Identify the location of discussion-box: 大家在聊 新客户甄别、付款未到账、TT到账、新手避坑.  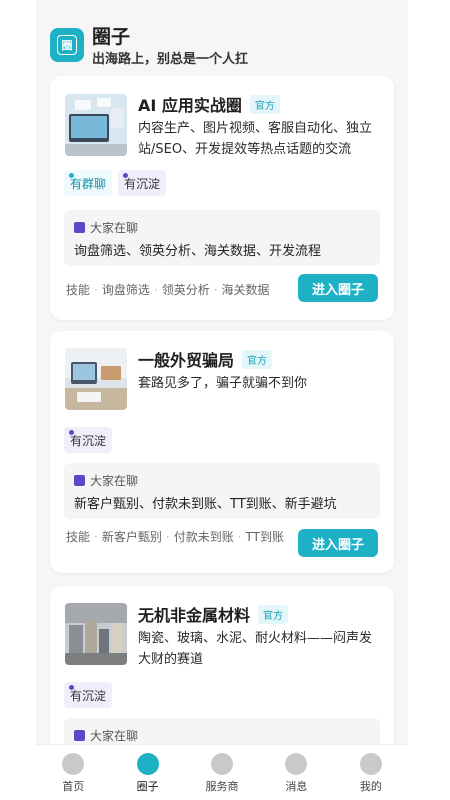
(222, 491).